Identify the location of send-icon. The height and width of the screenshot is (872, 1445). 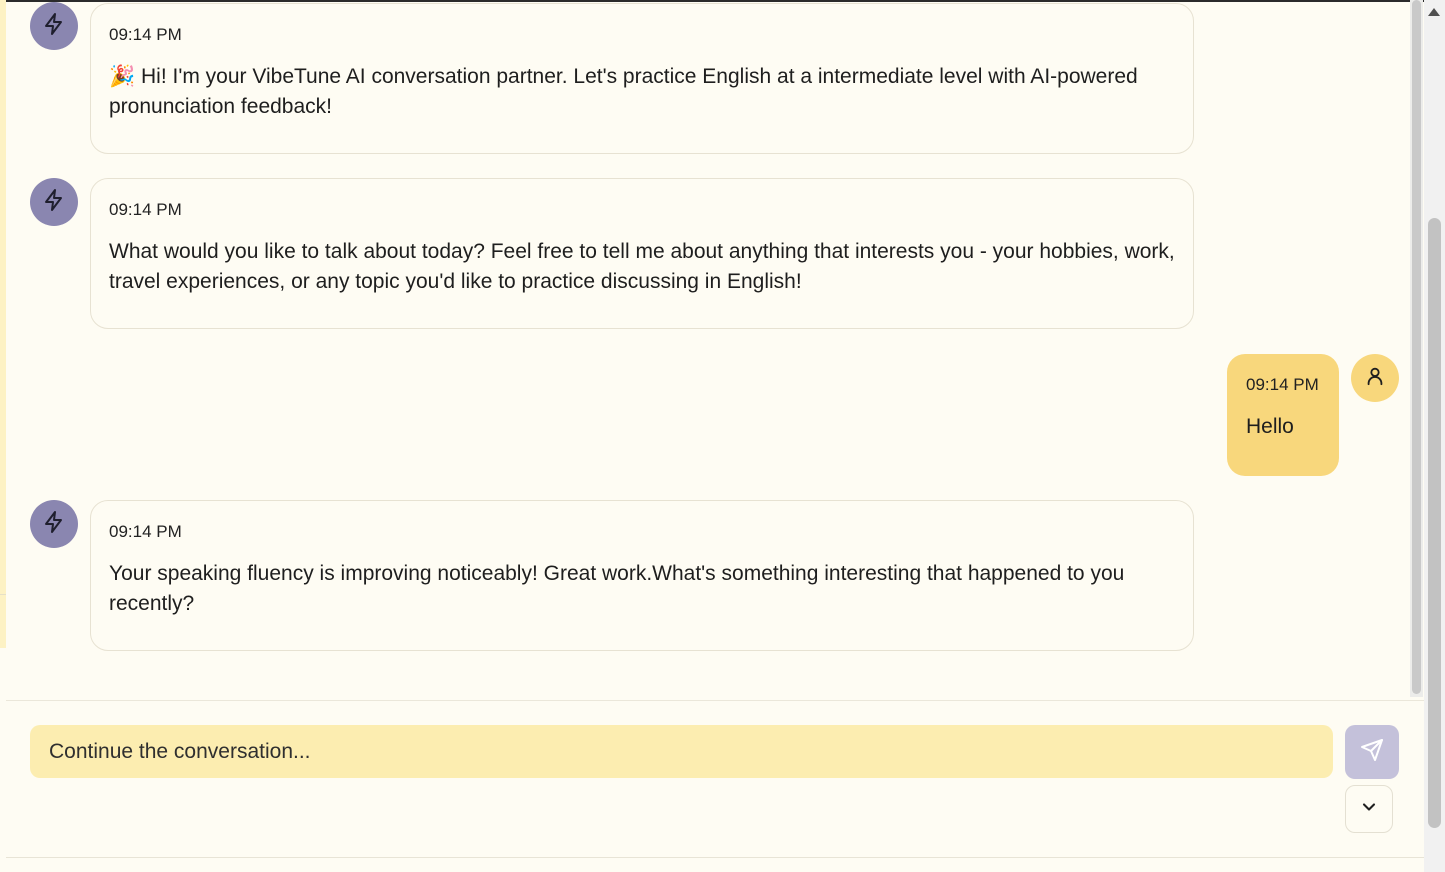
(1372, 752).